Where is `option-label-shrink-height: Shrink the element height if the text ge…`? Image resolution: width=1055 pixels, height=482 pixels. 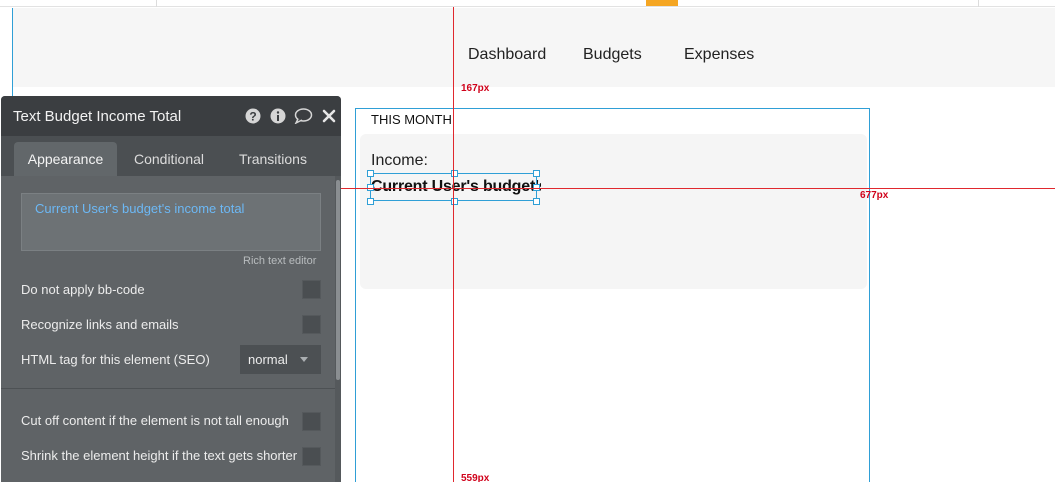
option-label-shrink-height: Shrink the element height if the text ge… is located at coordinates (159, 455).